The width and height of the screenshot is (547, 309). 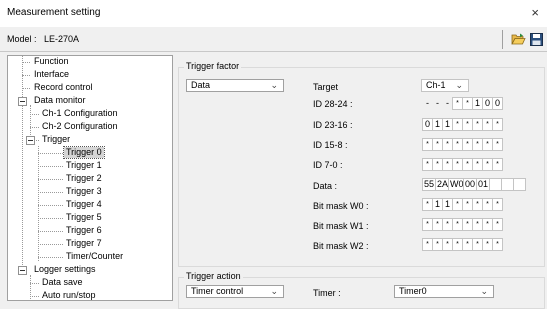 I want to click on id-28-24-cells: - - - * * 1 0 0, so click(x=463, y=103).